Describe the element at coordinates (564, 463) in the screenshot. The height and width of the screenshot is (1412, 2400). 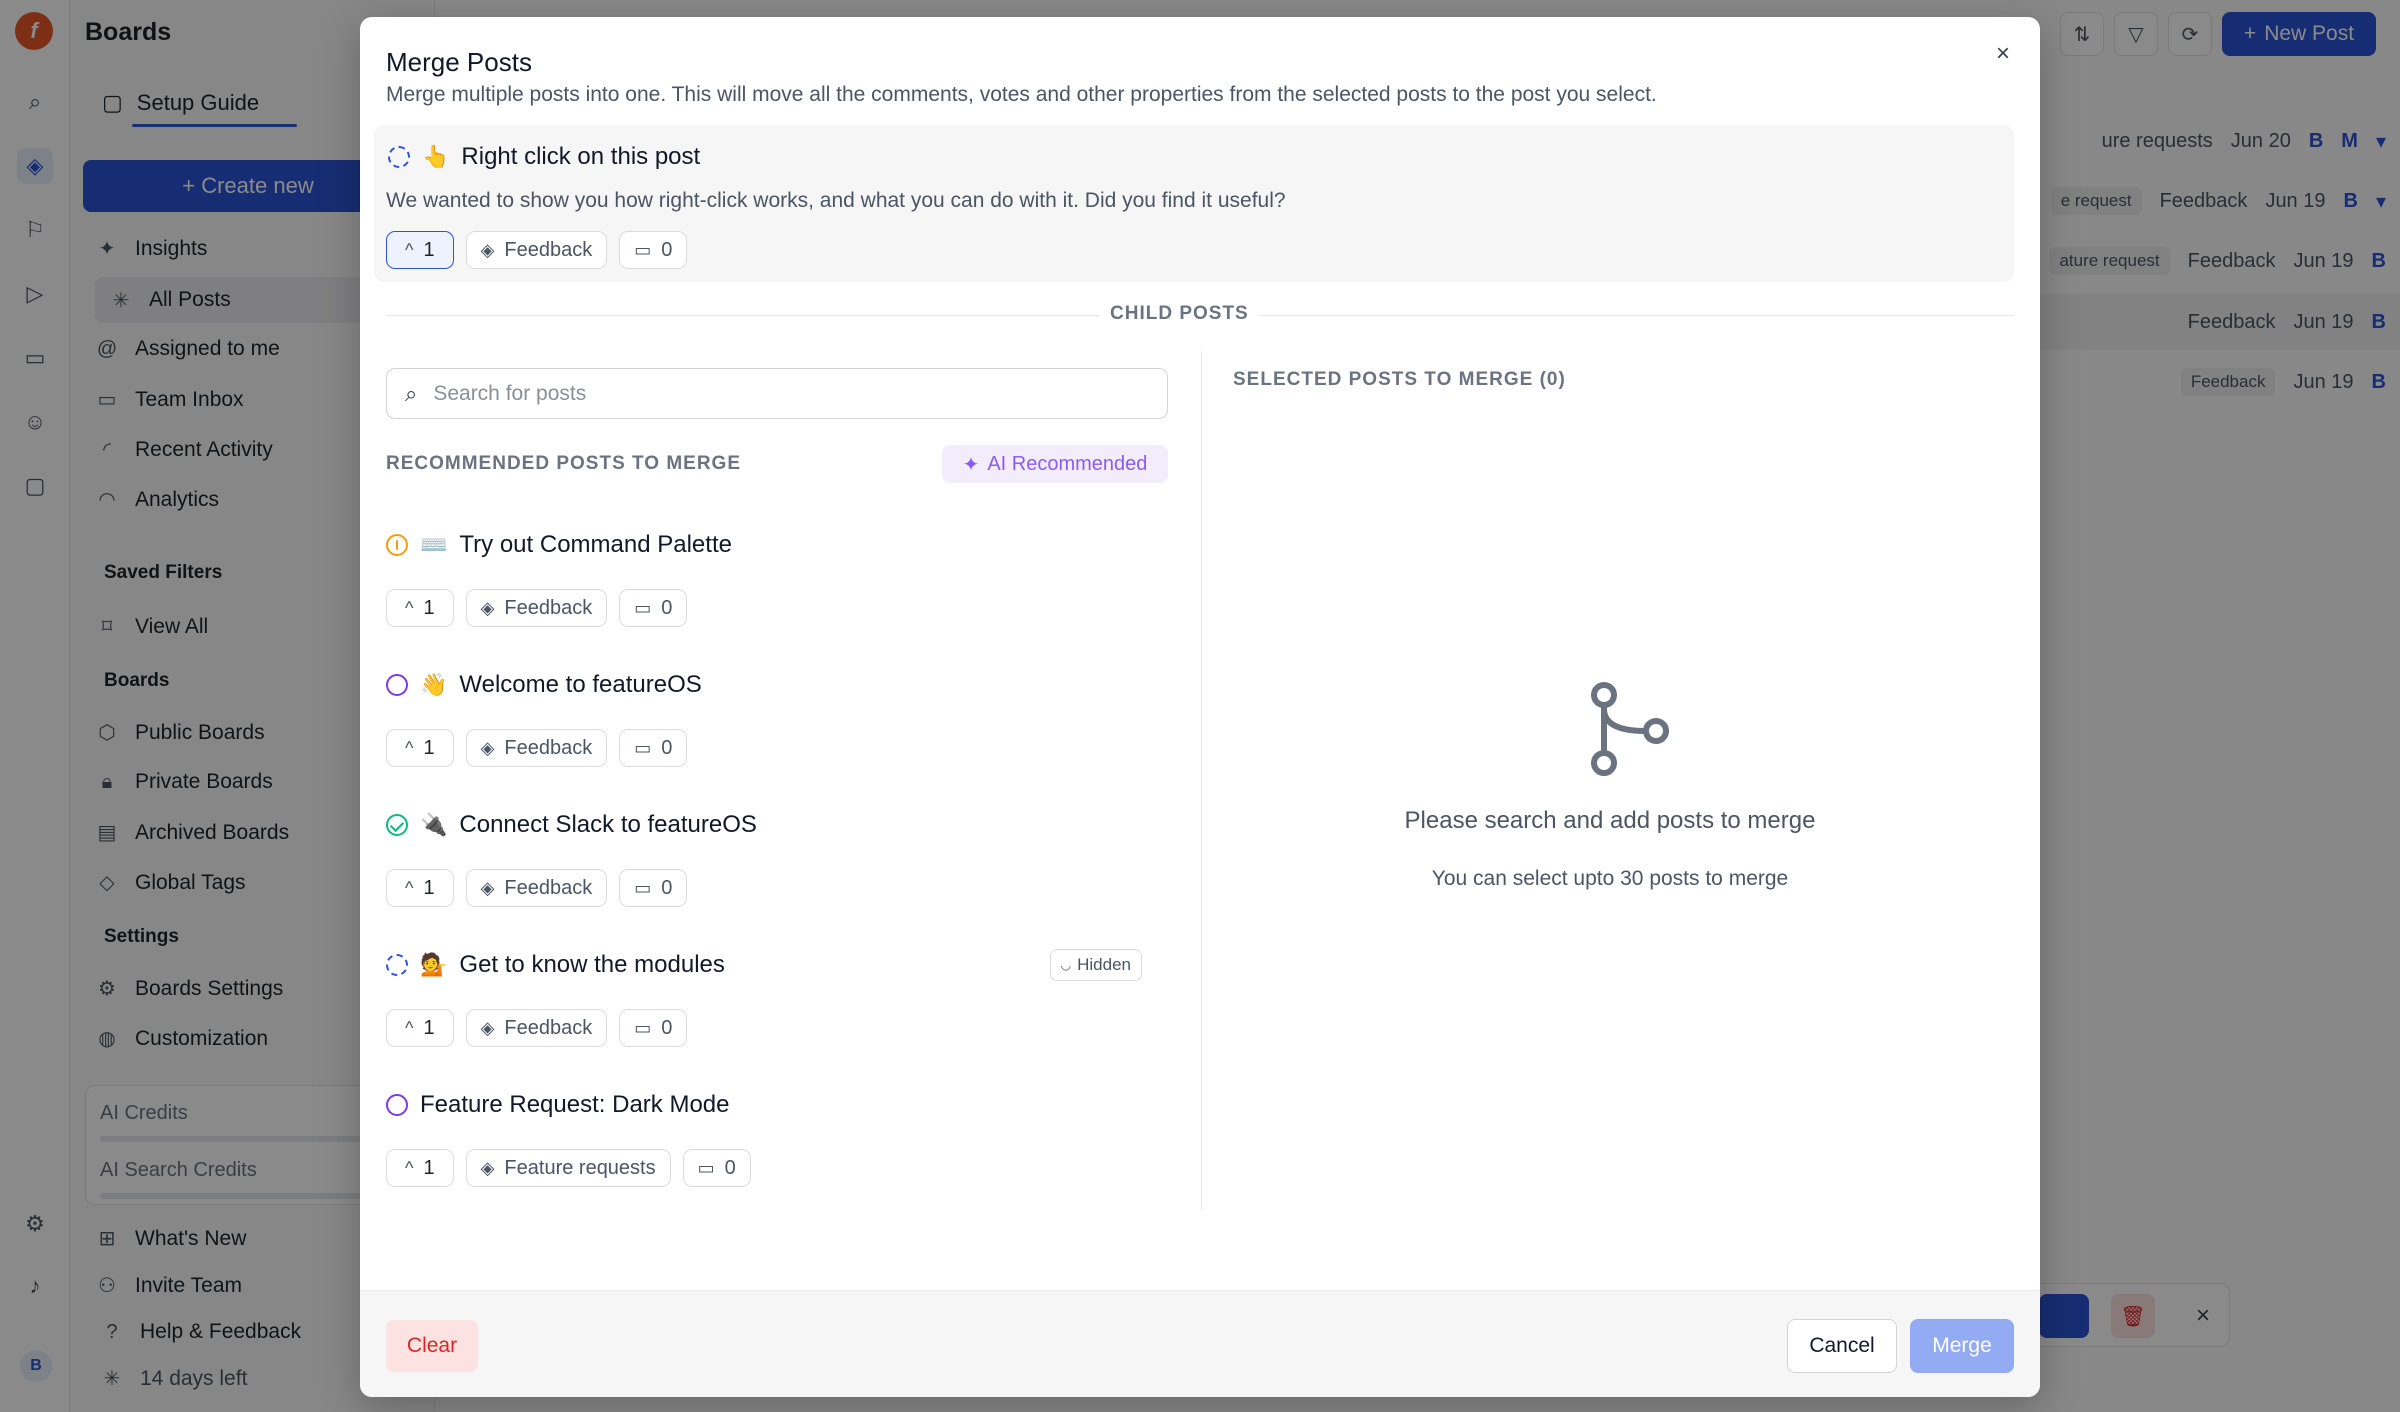
I see `recommended-label: RECOMMENDED POSTS TO MERGE` at that location.